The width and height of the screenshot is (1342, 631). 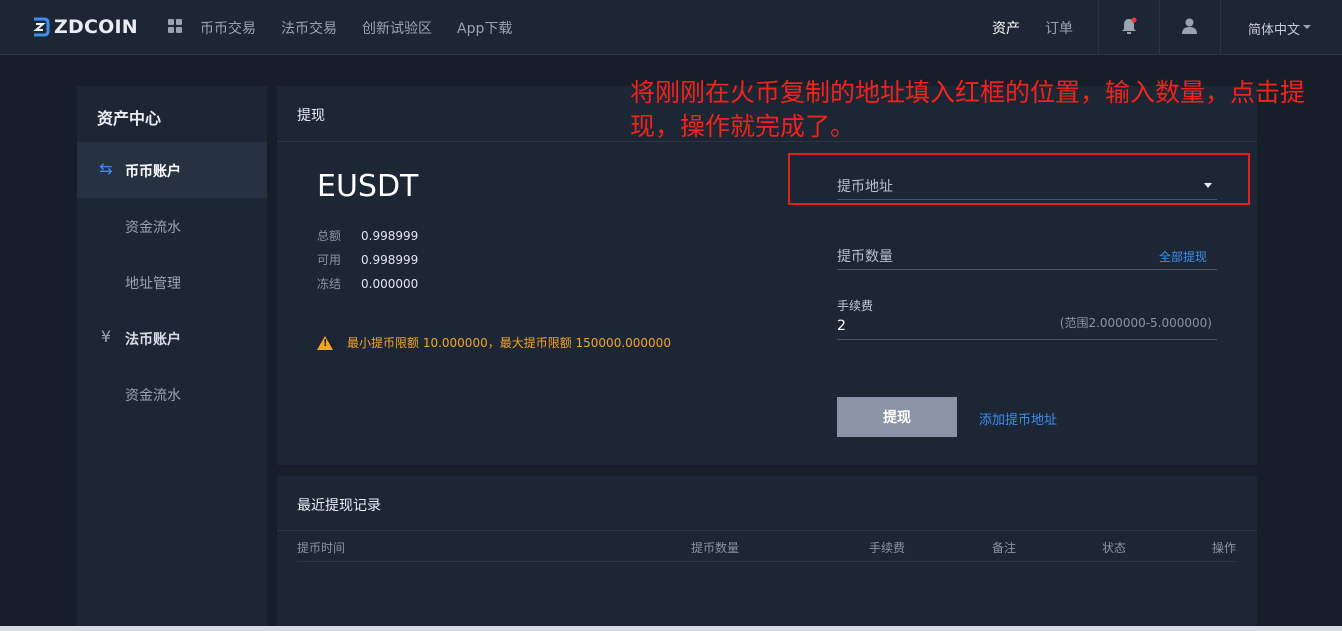 What do you see at coordinates (368, 186) in the screenshot?
I see `coin-name: EUSDT` at bounding box center [368, 186].